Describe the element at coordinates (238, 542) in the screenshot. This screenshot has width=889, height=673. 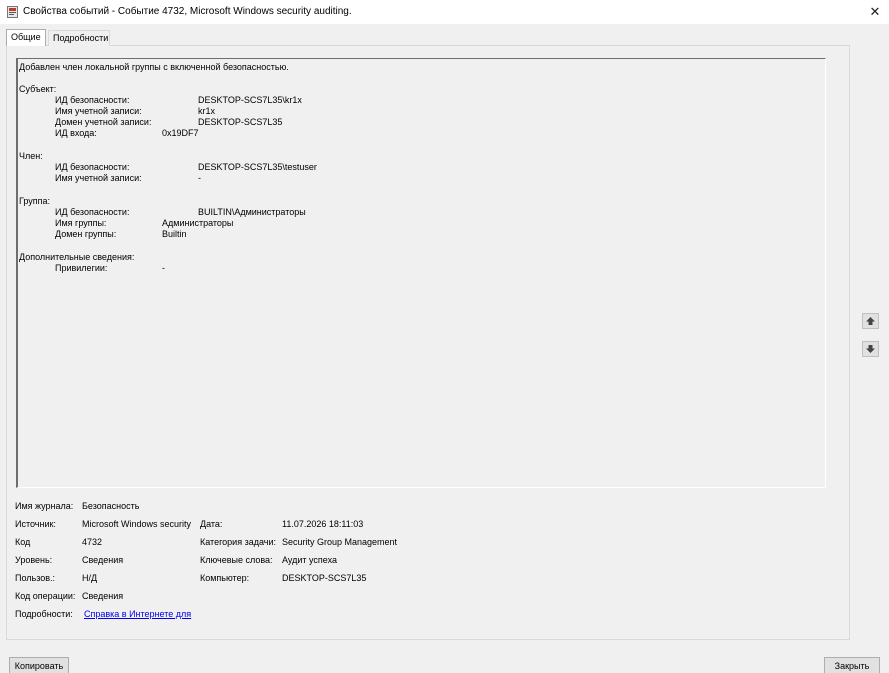
I see `task-category-label: Категория задачи:` at that location.